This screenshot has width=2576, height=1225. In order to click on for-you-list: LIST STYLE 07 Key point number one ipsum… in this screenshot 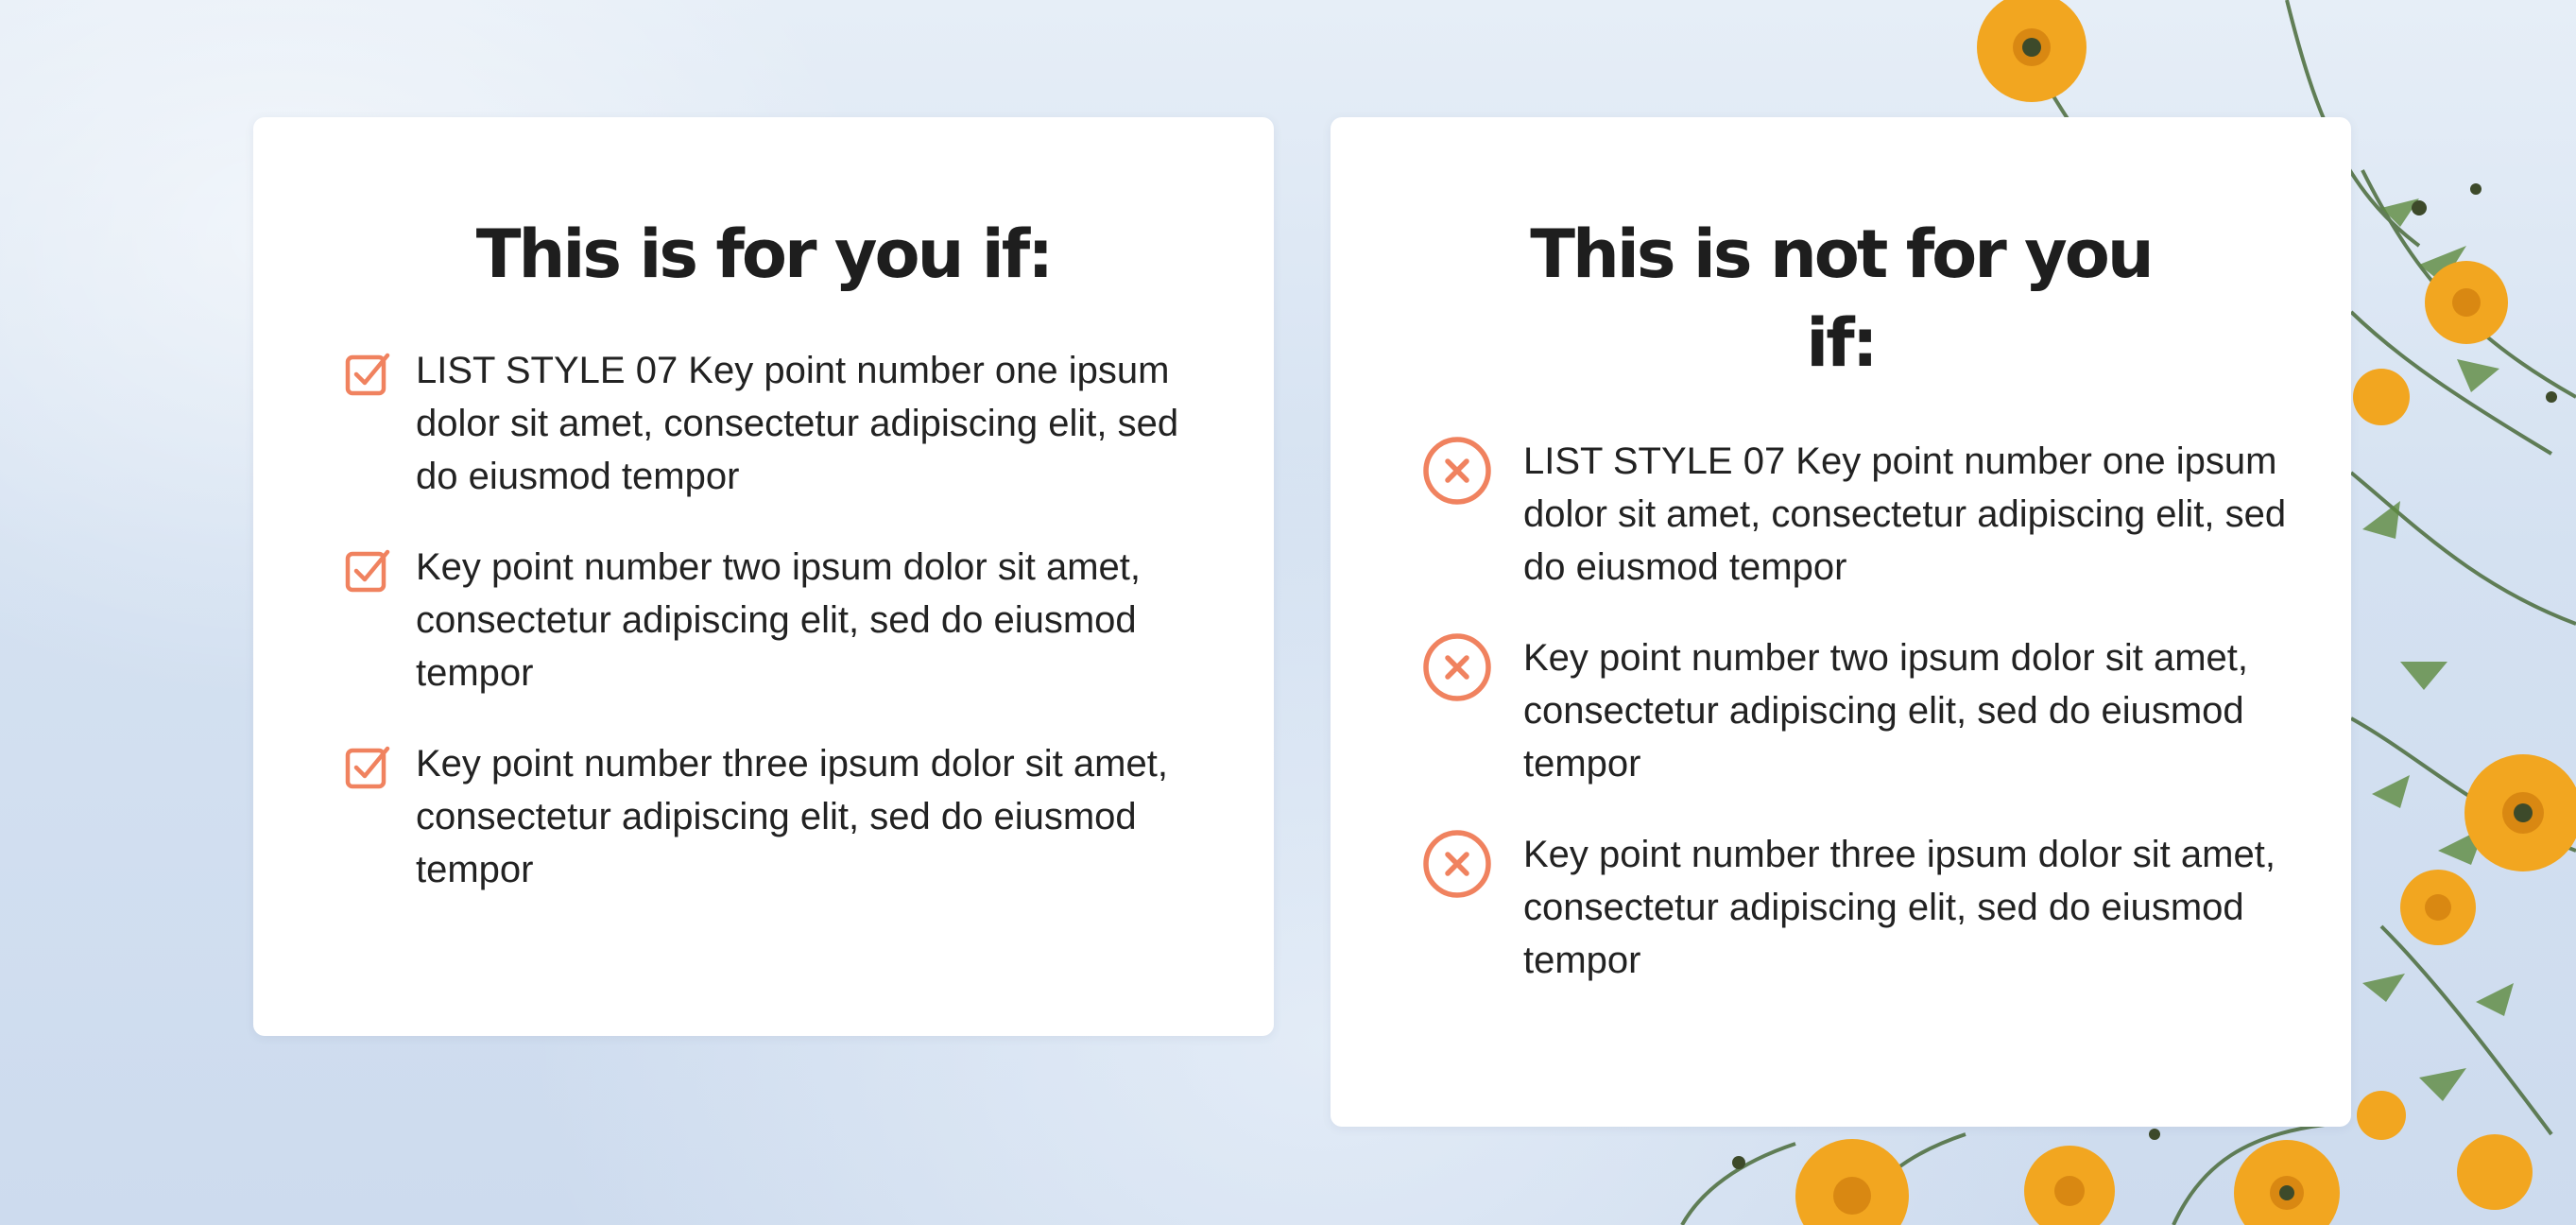, I will do `click(769, 620)`.